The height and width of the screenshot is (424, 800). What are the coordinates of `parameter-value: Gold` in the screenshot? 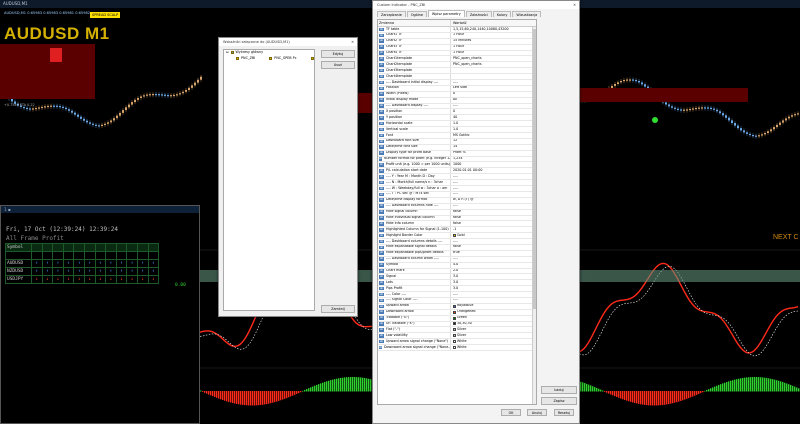 It's located at (461, 235).